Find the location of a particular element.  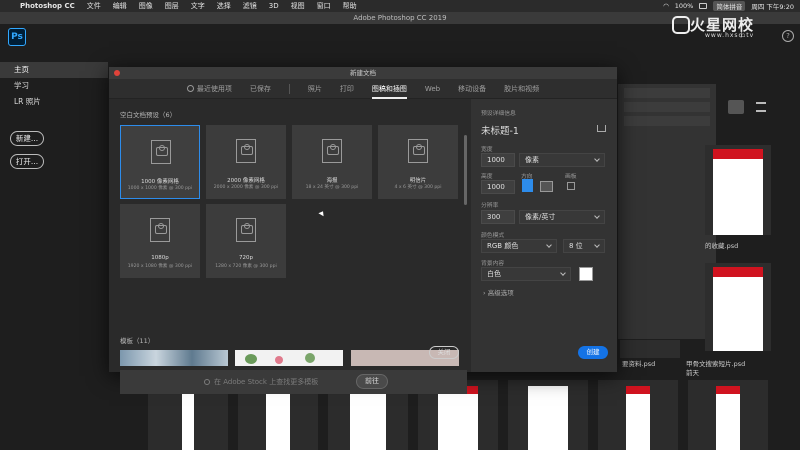

preset-card: 2000 像素网格 2000 x 2000 像素 @ 300 ppi is located at coordinates (246, 162).